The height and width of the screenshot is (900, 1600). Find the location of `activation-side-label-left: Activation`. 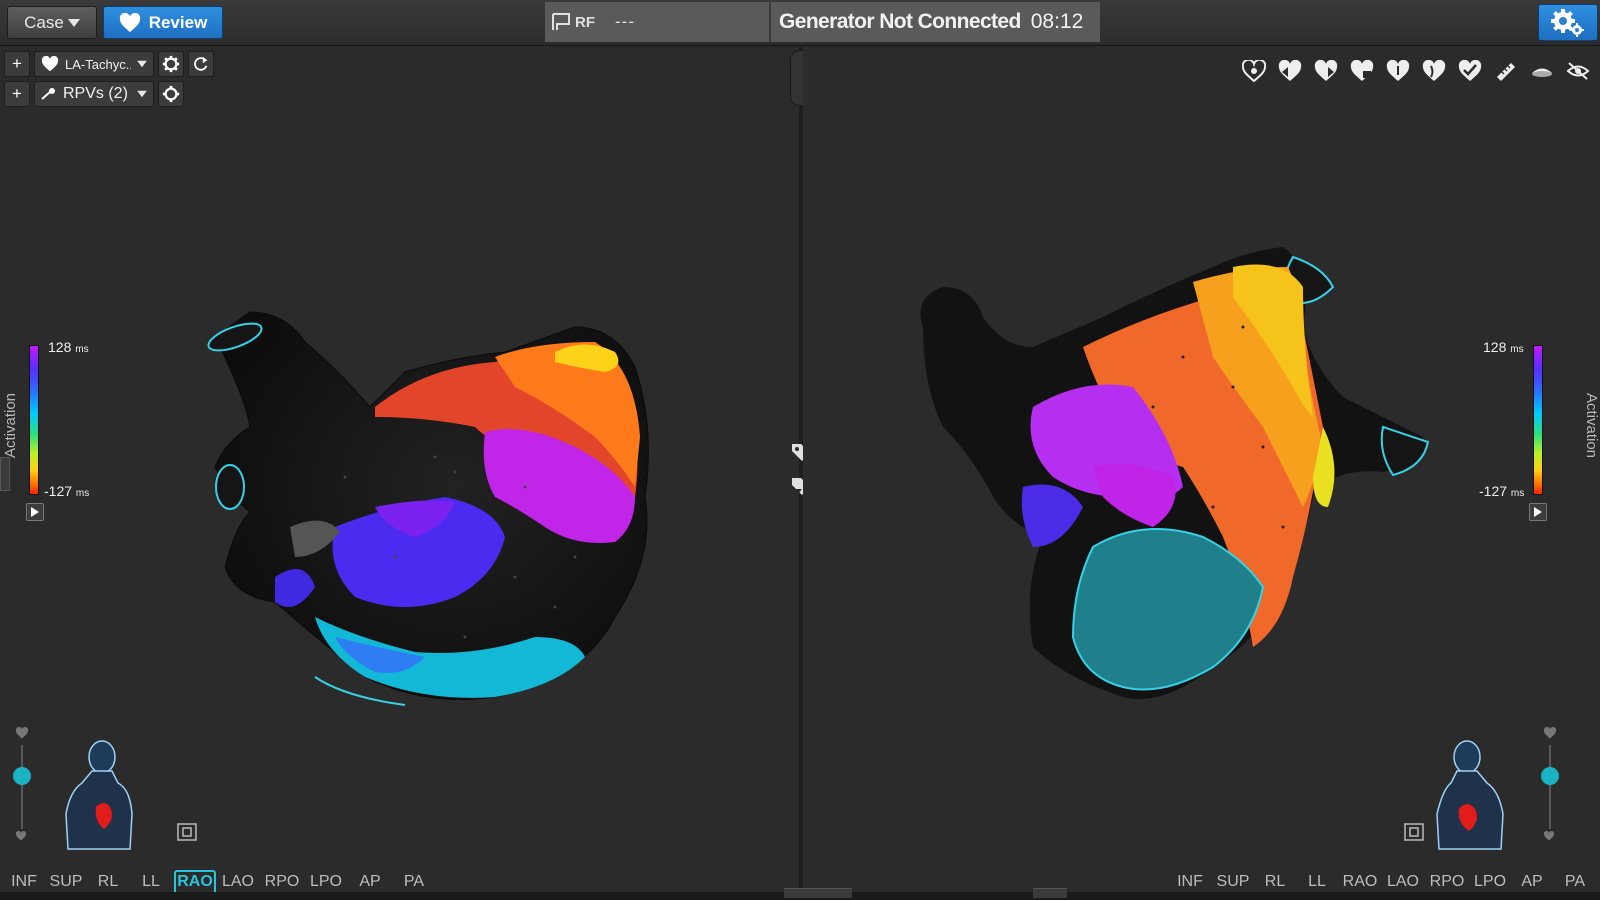

activation-side-label-left: Activation is located at coordinates (11, 425).